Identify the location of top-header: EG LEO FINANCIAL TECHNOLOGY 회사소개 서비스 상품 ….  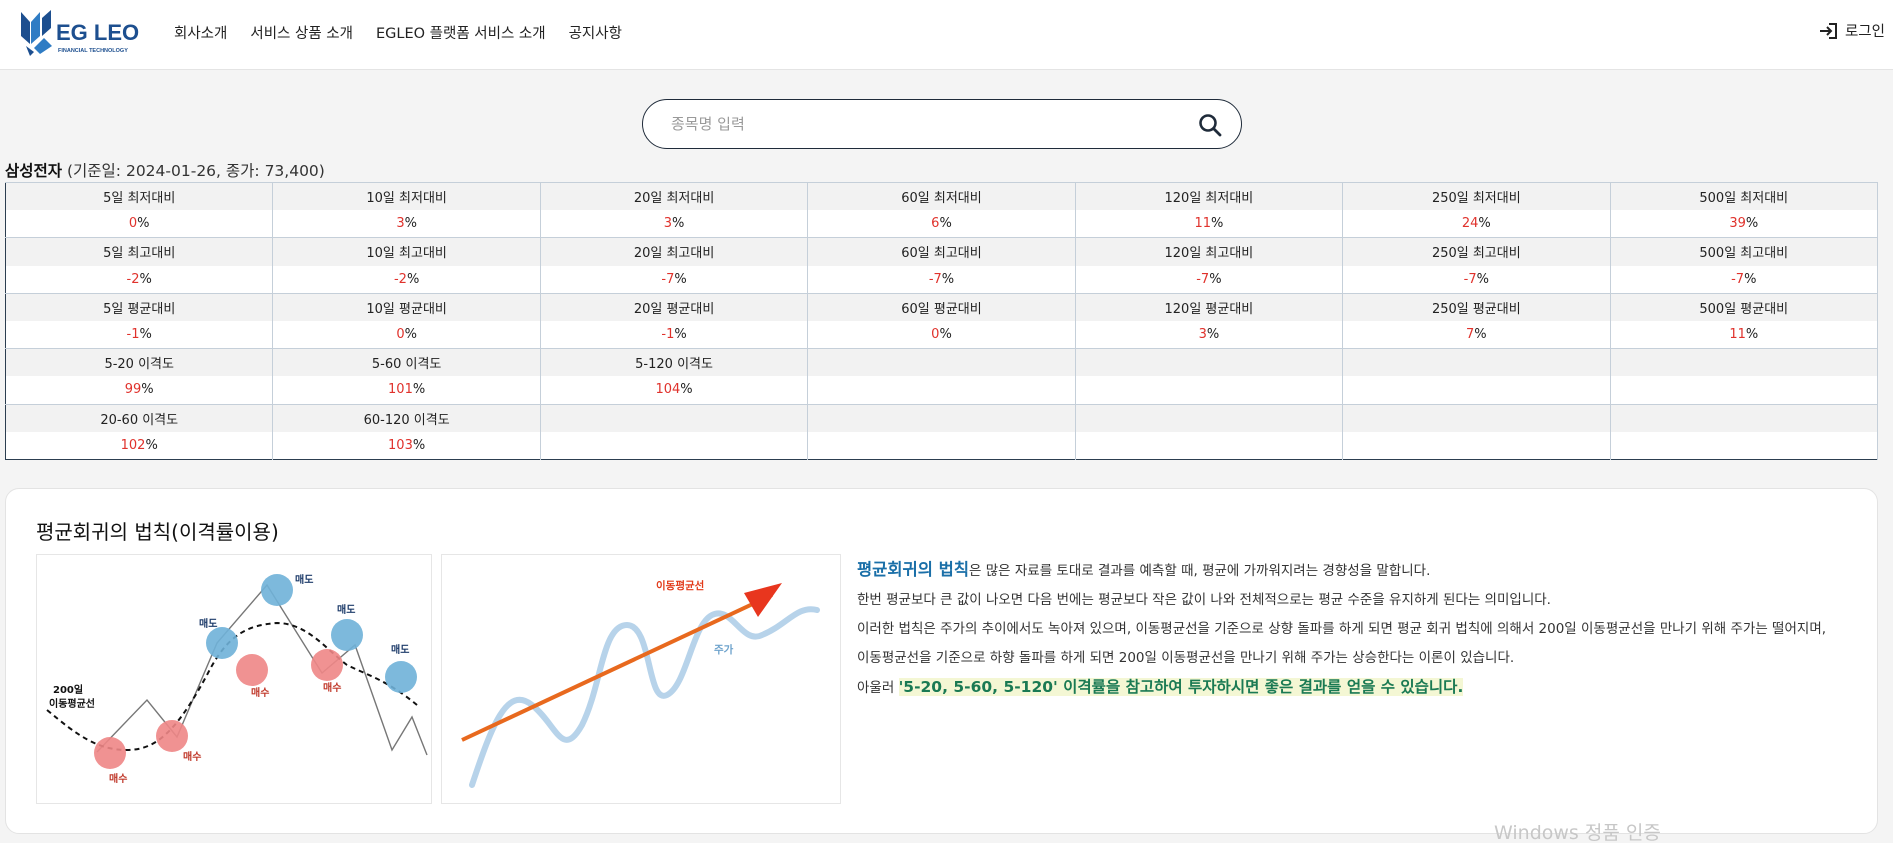
(946, 35).